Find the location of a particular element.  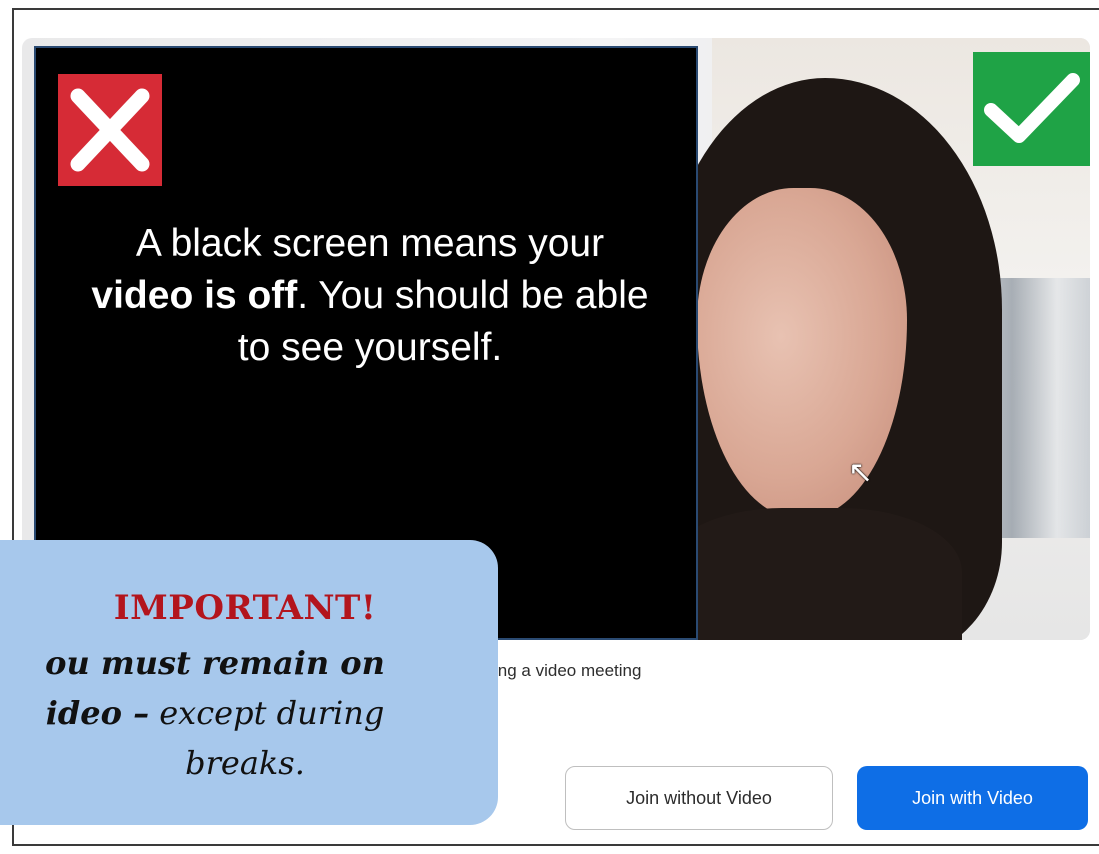

important-title: IMPORTANT! is located at coordinates (245, 608).